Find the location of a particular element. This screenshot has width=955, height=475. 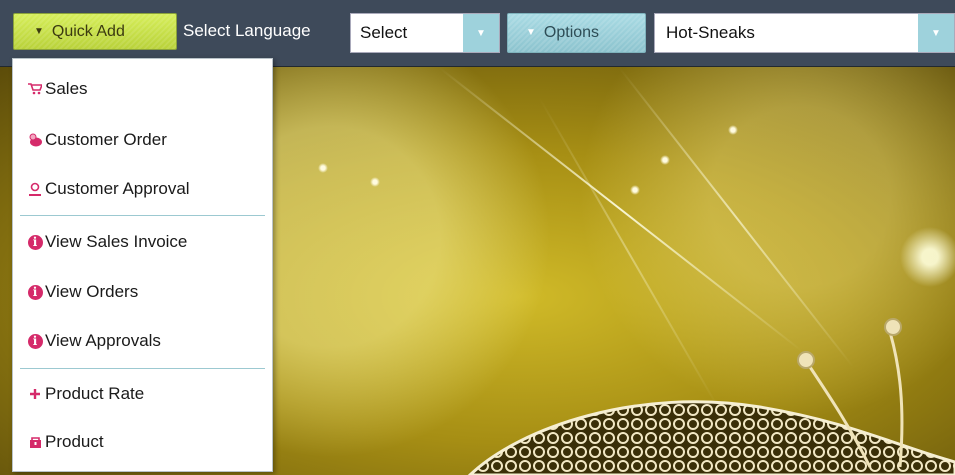

user-approval-icon is located at coordinates (35, 189).